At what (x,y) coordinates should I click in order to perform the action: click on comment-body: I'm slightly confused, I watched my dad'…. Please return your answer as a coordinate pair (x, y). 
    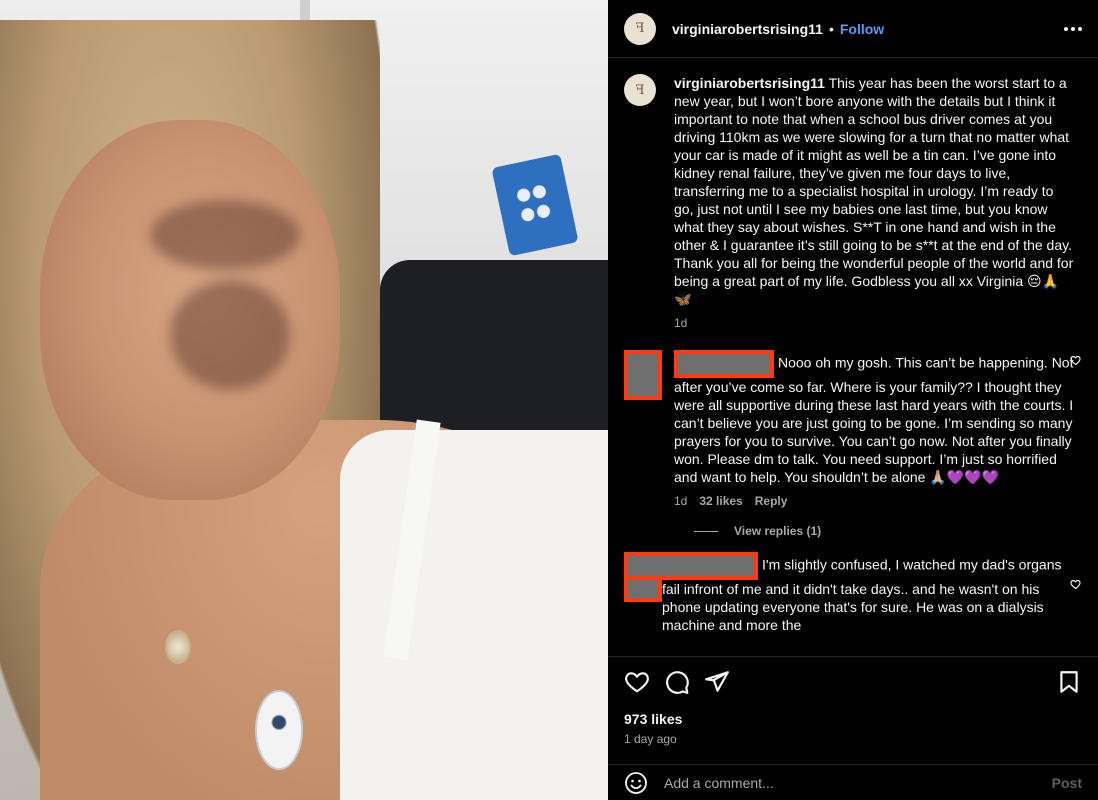
    Looking at the image, I should click on (849, 593).